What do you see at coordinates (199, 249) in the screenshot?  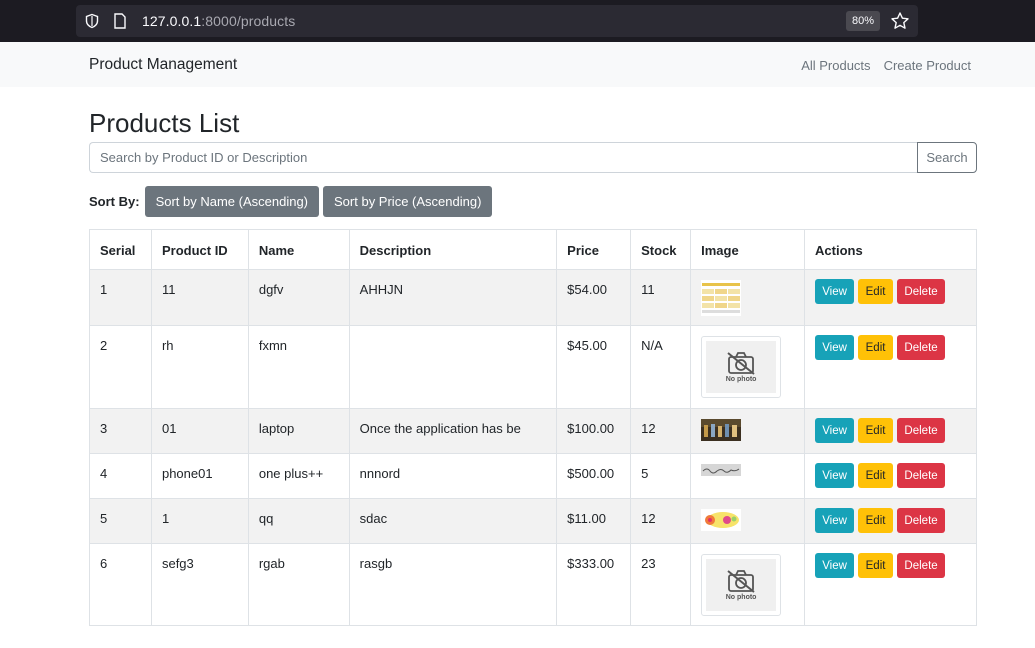 I see `column-header-product-id: Product ID` at bounding box center [199, 249].